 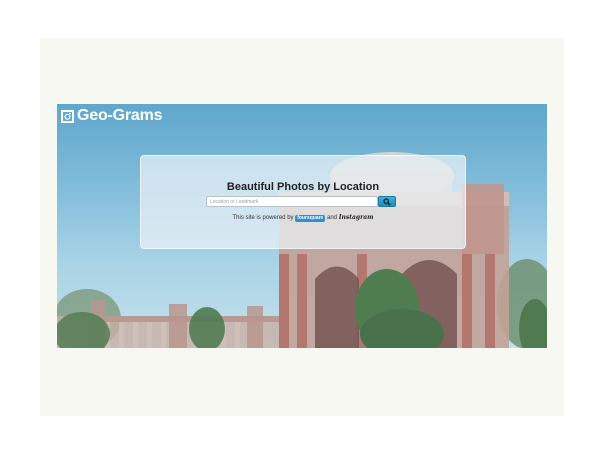 What do you see at coordinates (263, 218) in the screenshot?
I see `powered-by-prefix: This site is powered by` at bounding box center [263, 218].